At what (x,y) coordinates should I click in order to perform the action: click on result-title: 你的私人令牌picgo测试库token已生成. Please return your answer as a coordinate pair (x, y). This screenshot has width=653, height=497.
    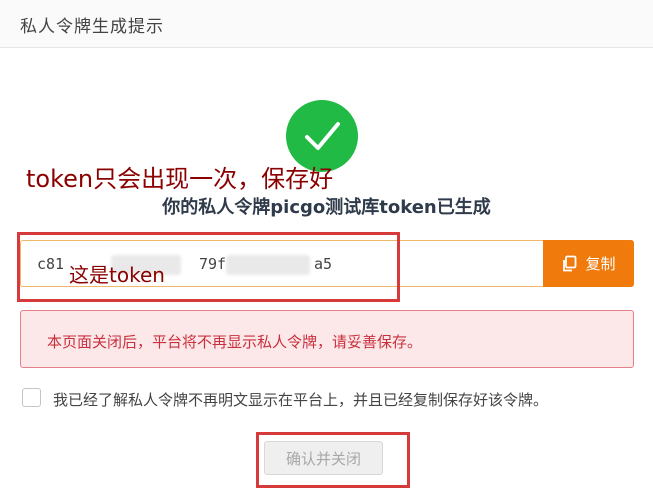
    Looking at the image, I should click on (326, 207).